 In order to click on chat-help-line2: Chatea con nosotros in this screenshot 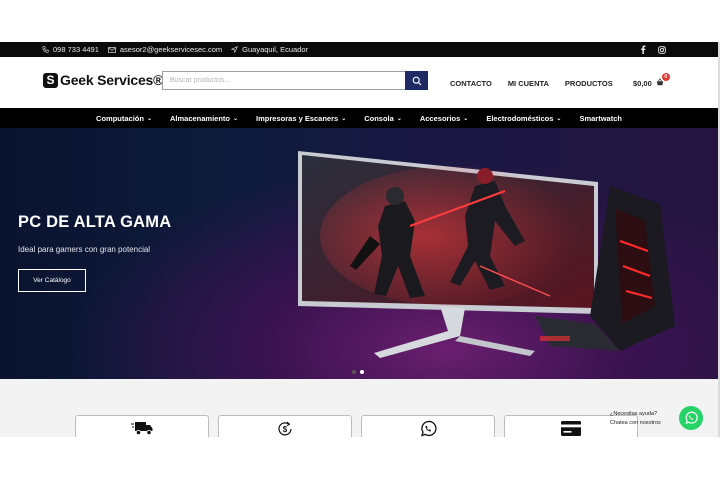, I will do `click(635, 423)`.